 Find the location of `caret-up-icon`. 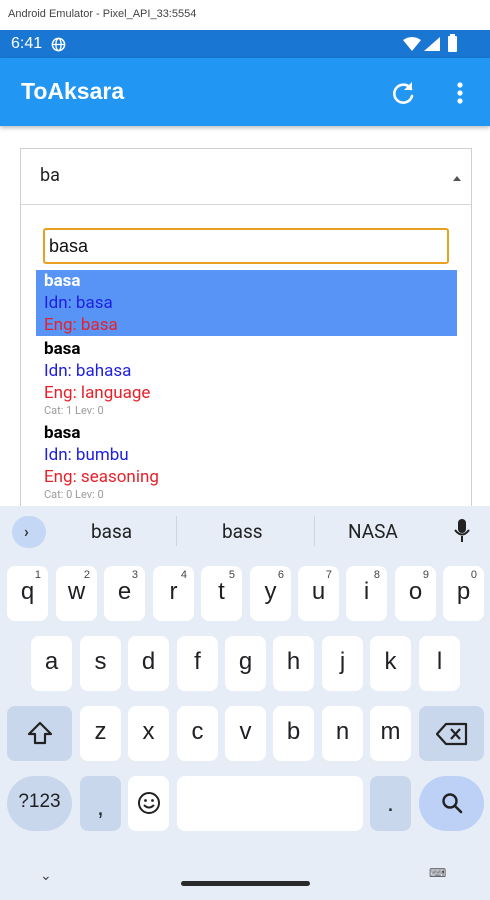

caret-up-icon is located at coordinates (457, 178).